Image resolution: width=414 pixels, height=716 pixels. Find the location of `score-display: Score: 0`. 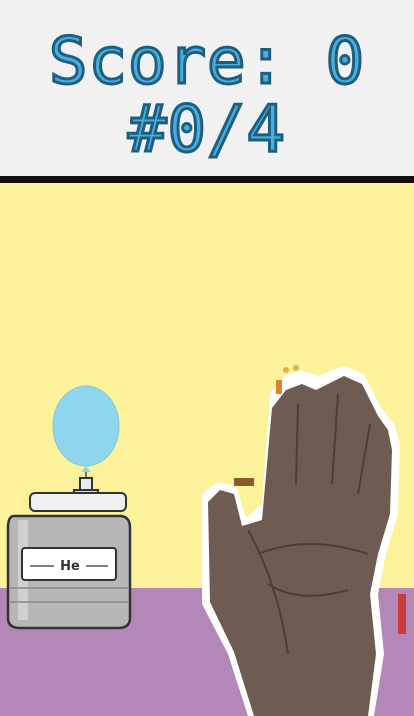

score-display: Score: 0 is located at coordinates (206, 62).